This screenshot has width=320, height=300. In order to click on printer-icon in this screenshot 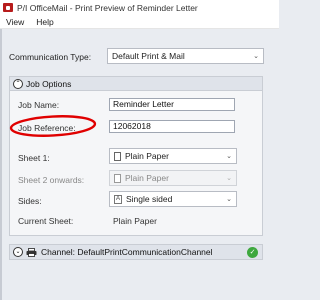, I will do `click(31, 252)`.